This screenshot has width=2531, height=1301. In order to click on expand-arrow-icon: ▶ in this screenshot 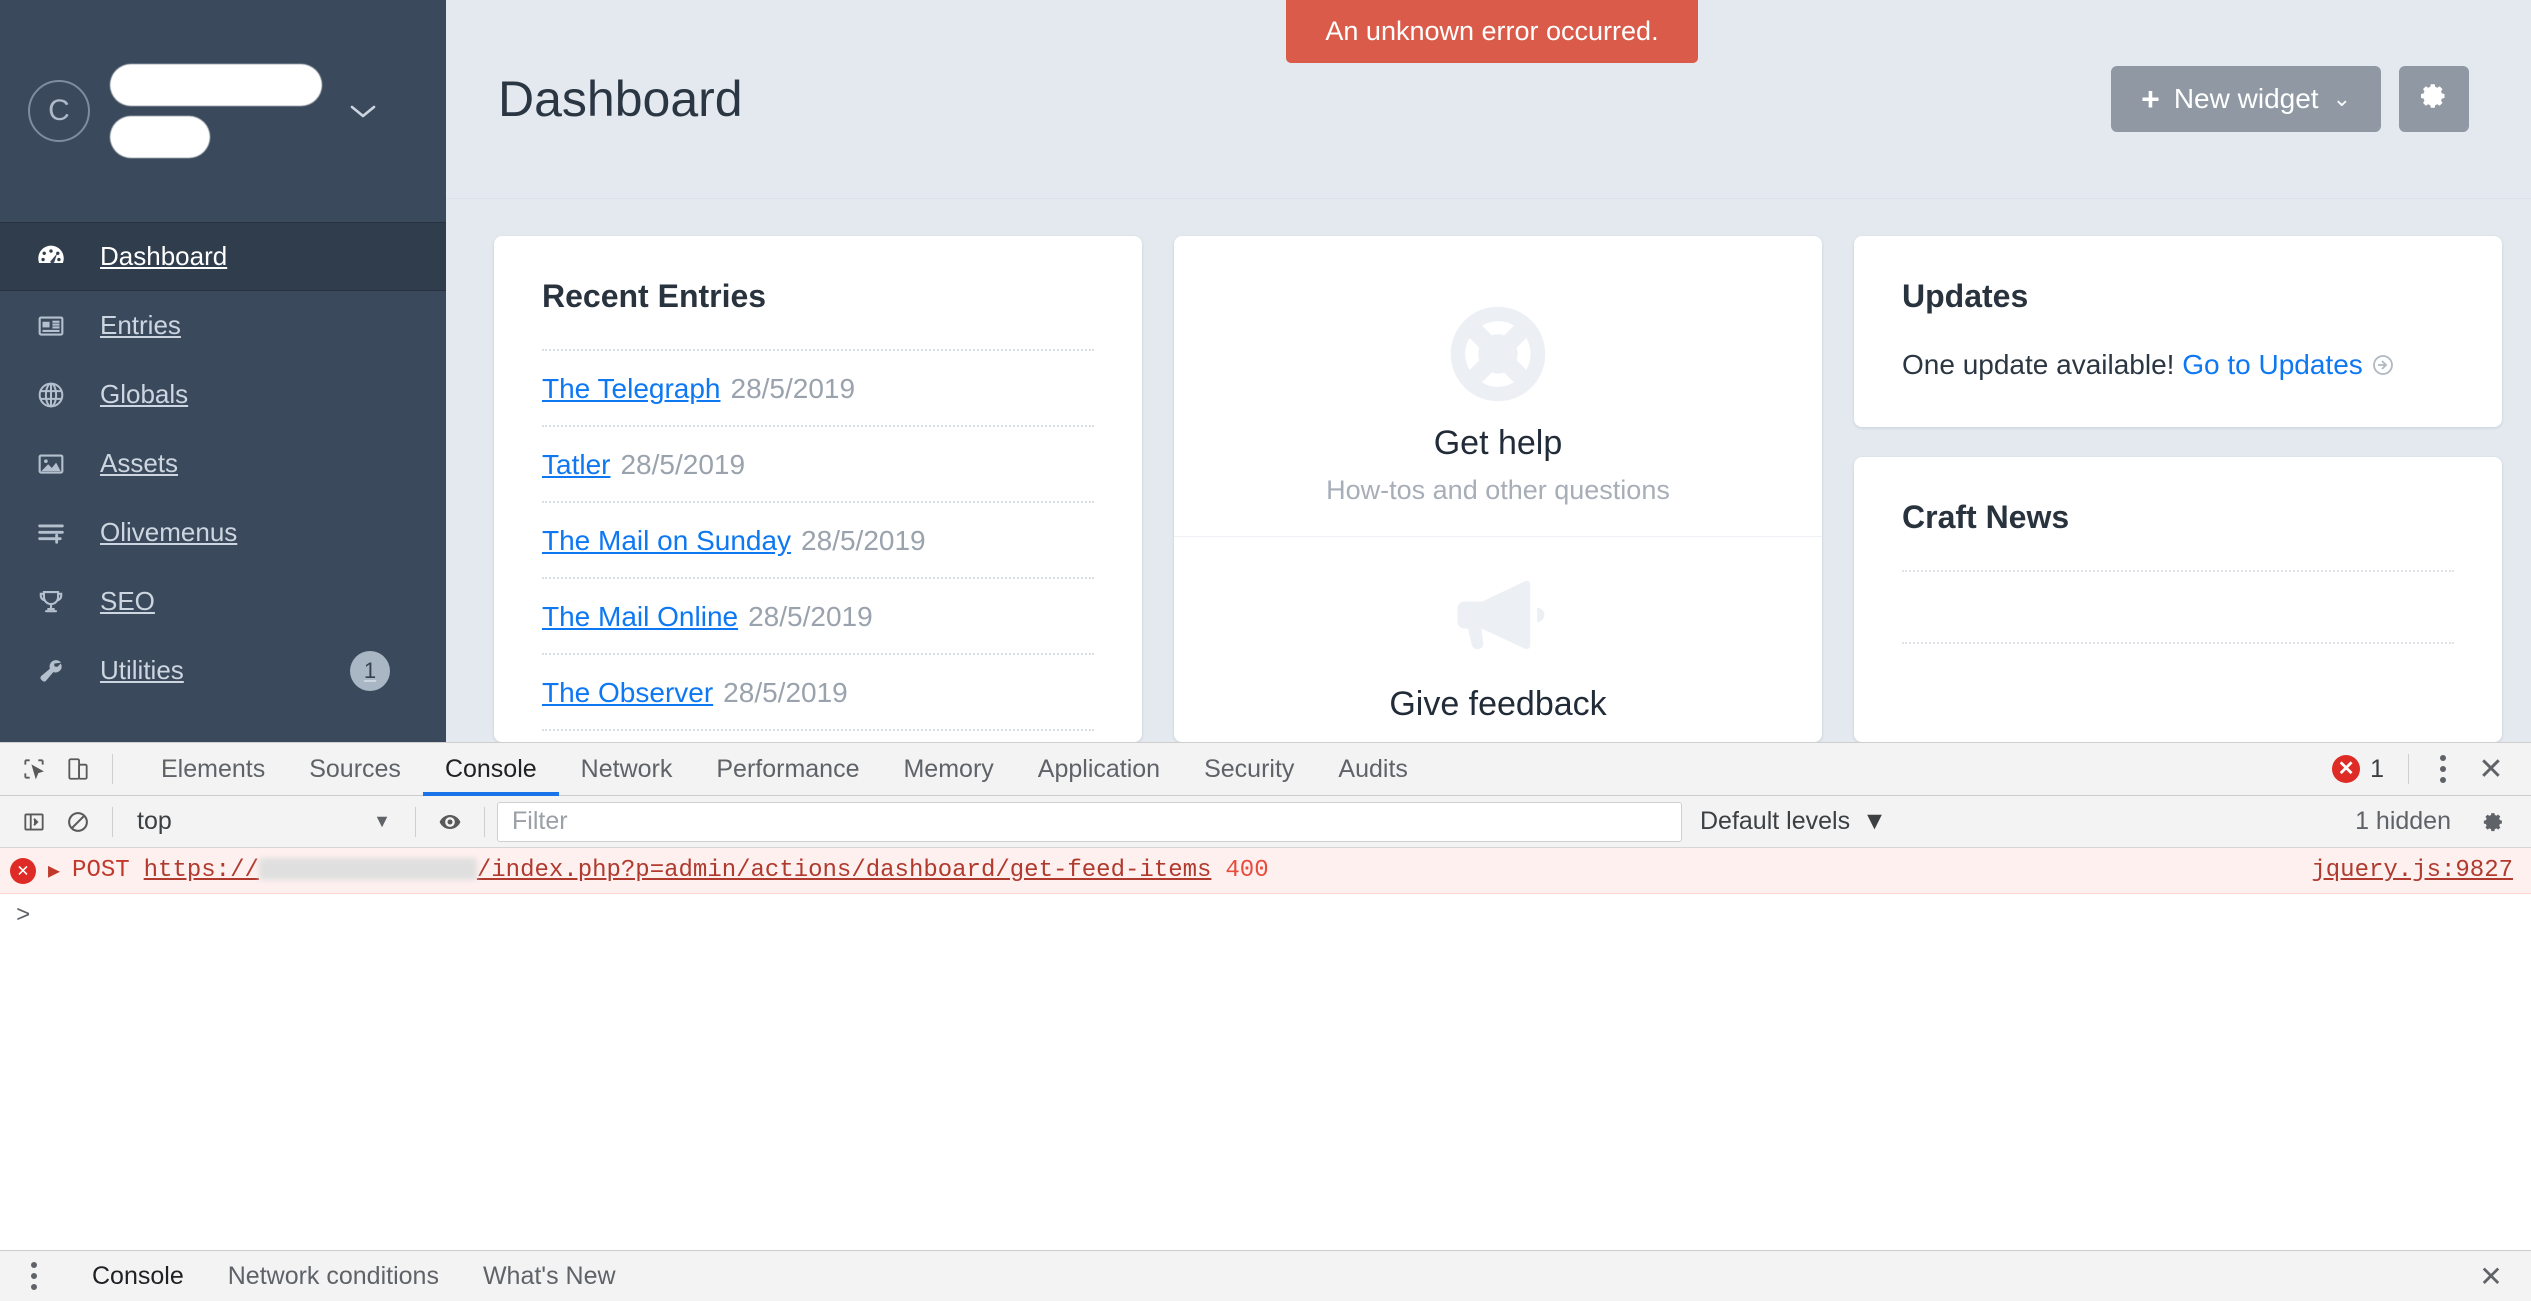, I will do `click(54, 871)`.